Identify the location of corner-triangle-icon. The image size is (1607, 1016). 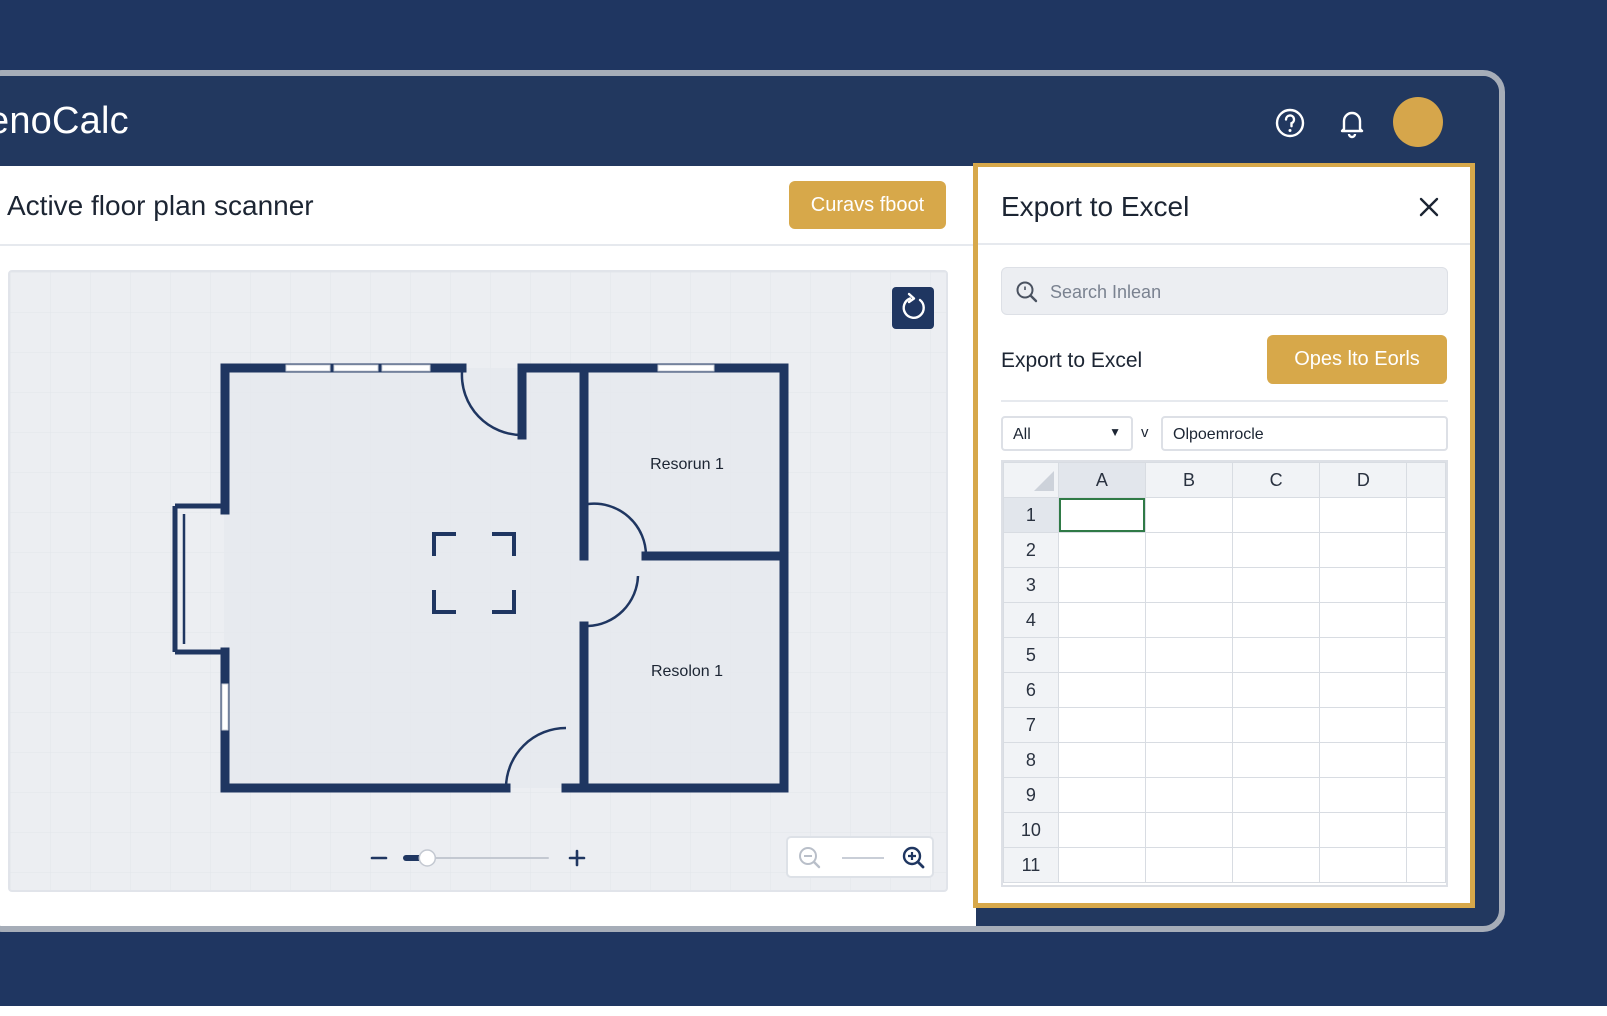
(1044, 481).